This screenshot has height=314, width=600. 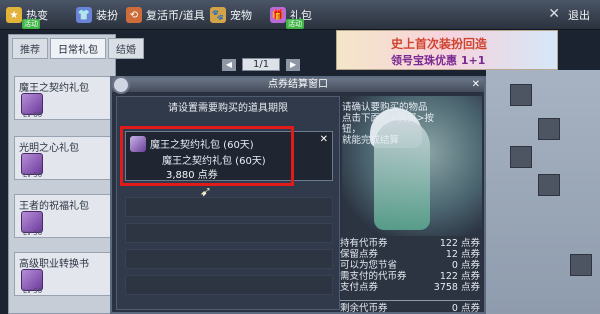 I want to click on exit-button: 退出, so click(x=579, y=15).